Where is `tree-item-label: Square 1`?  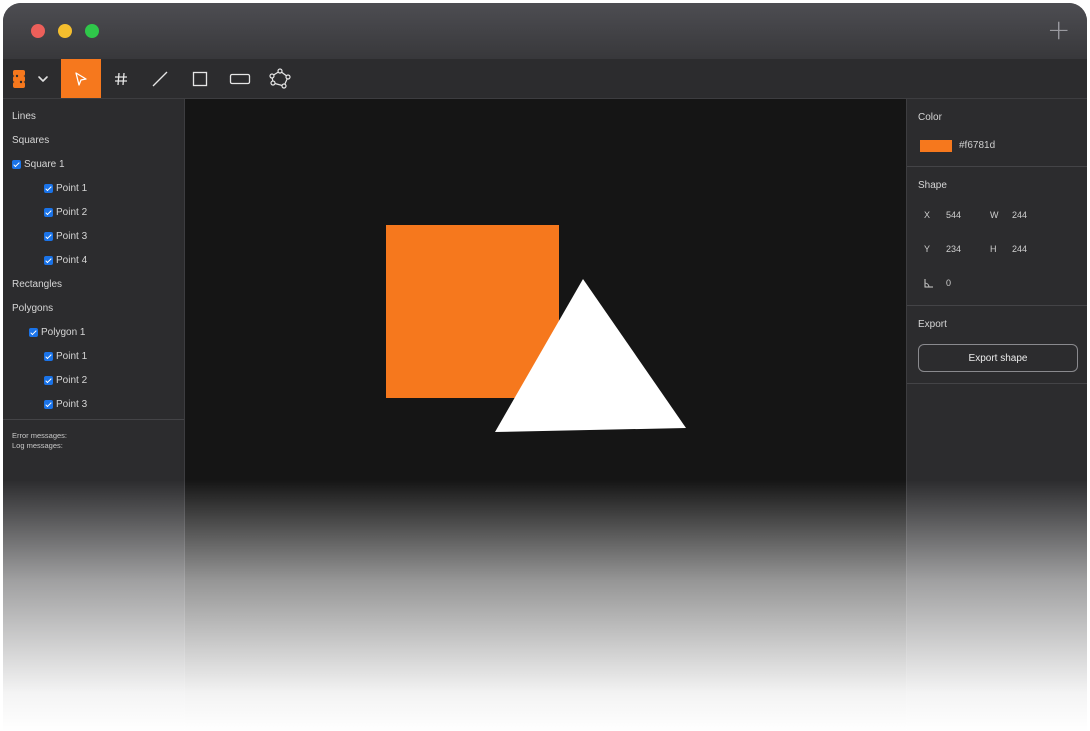
tree-item-label: Square 1 is located at coordinates (44, 164).